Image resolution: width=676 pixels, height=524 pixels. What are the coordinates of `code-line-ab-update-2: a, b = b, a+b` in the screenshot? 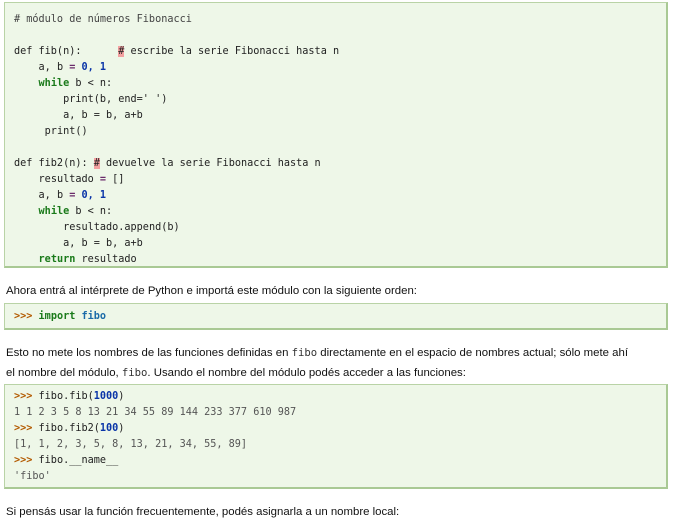 It's located at (78, 244).